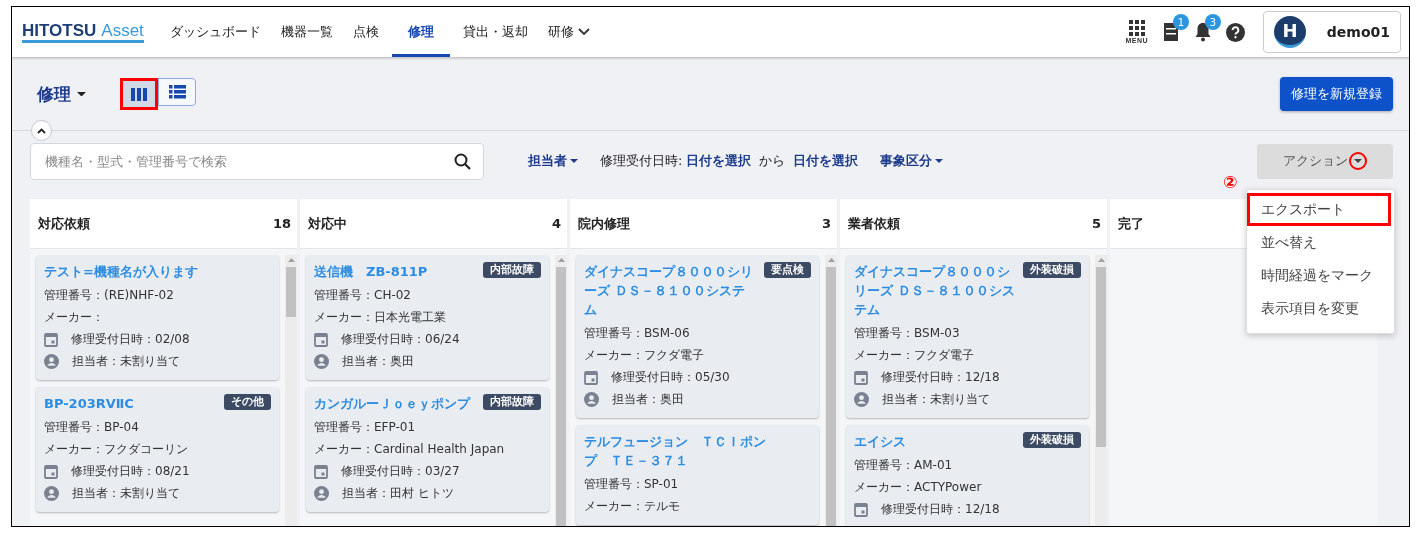 This screenshot has width=1417, height=533. I want to click on search-icon, so click(462, 161).